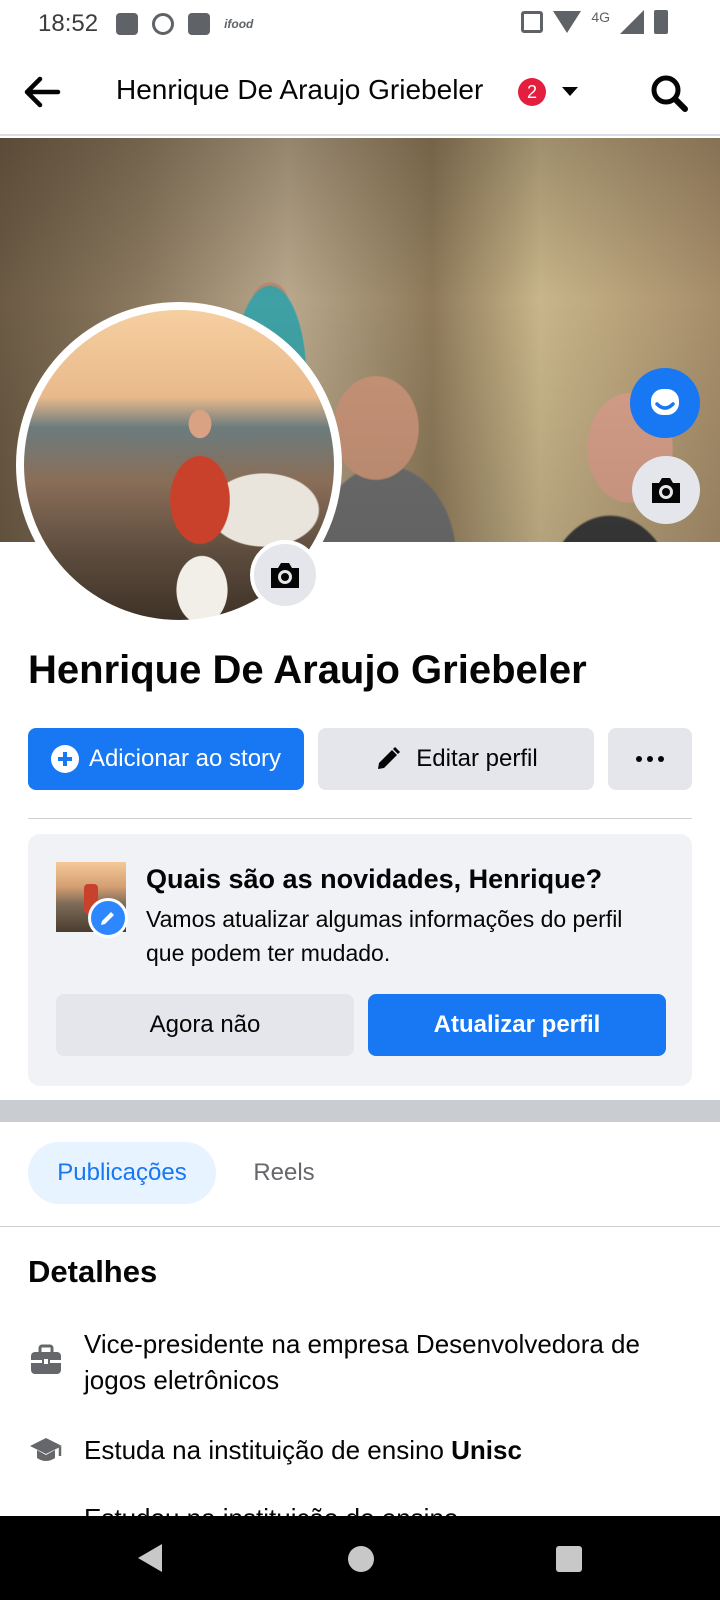  What do you see at coordinates (532, 92) in the screenshot?
I see `notification-badge: 2` at bounding box center [532, 92].